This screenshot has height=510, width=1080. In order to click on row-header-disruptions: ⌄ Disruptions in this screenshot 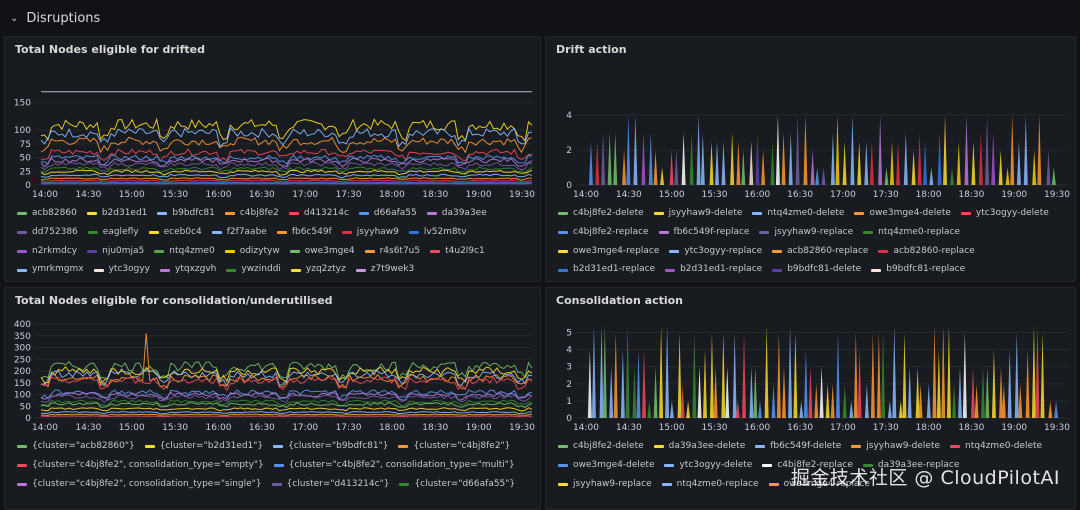, I will do `click(540, 18)`.